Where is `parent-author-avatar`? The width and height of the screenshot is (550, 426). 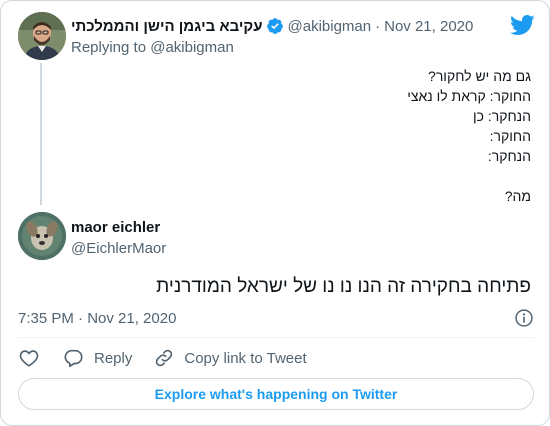
parent-author-avatar is located at coordinates (42, 36).